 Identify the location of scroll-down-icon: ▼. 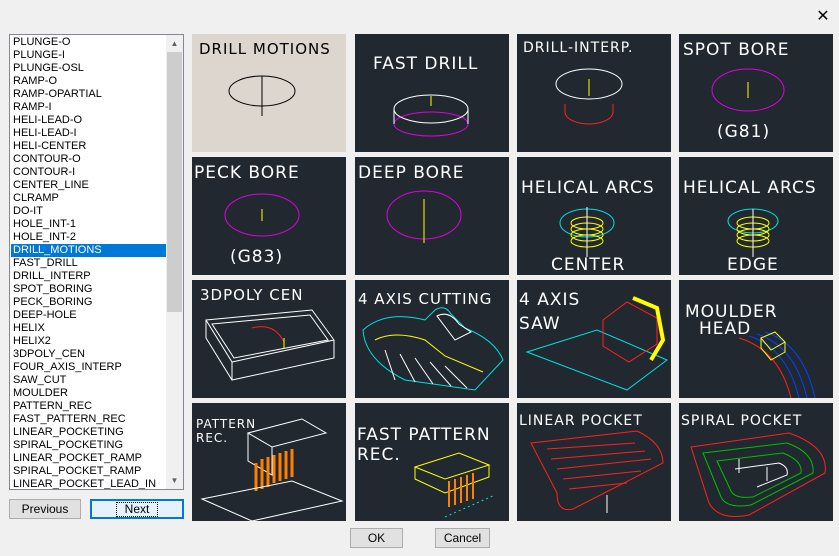
(174, 480).